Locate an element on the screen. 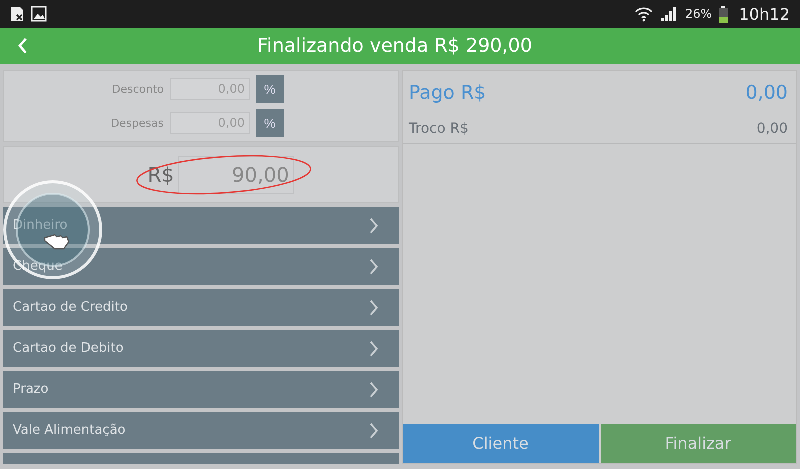 This screenshot has height=469, width=800. summary-label: Pago R$ is located at coordinates (447, 93).